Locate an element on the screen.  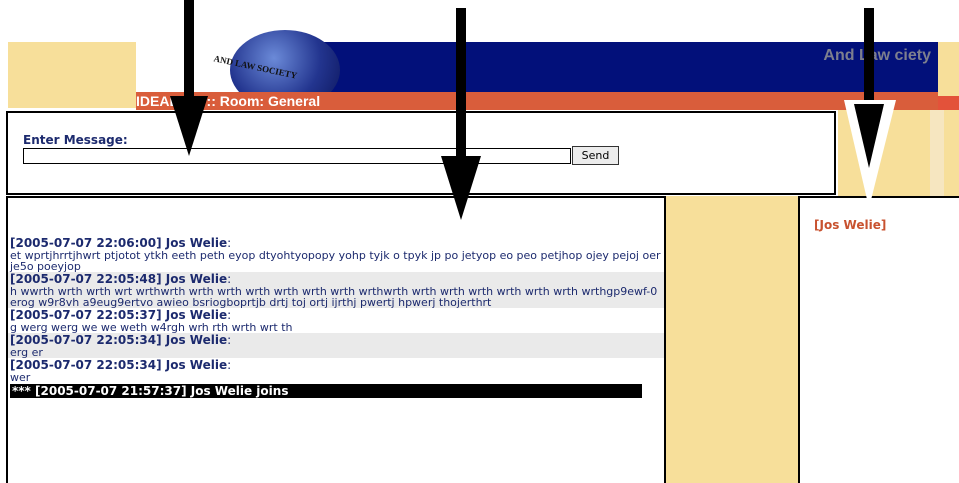
message-body: erg er is located at coordinates (26, 352).